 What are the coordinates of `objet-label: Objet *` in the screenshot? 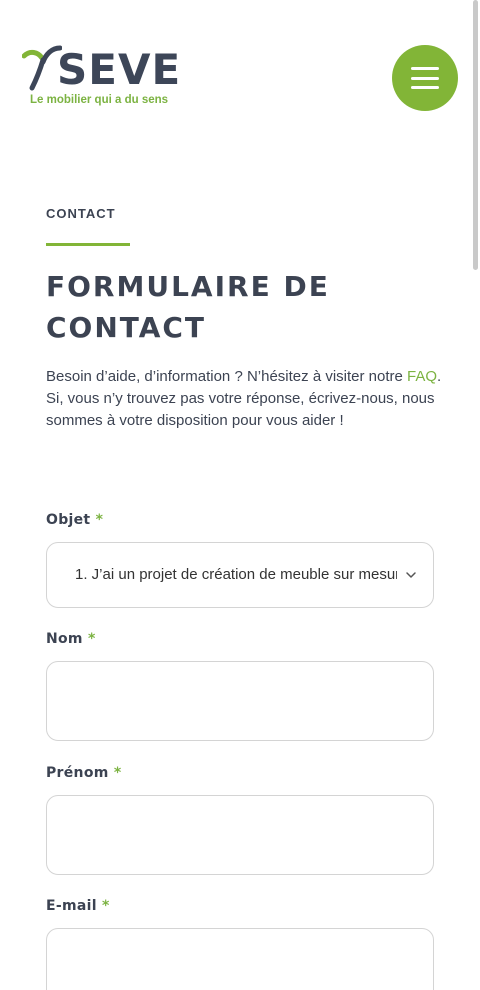 It's located at (74, 520).